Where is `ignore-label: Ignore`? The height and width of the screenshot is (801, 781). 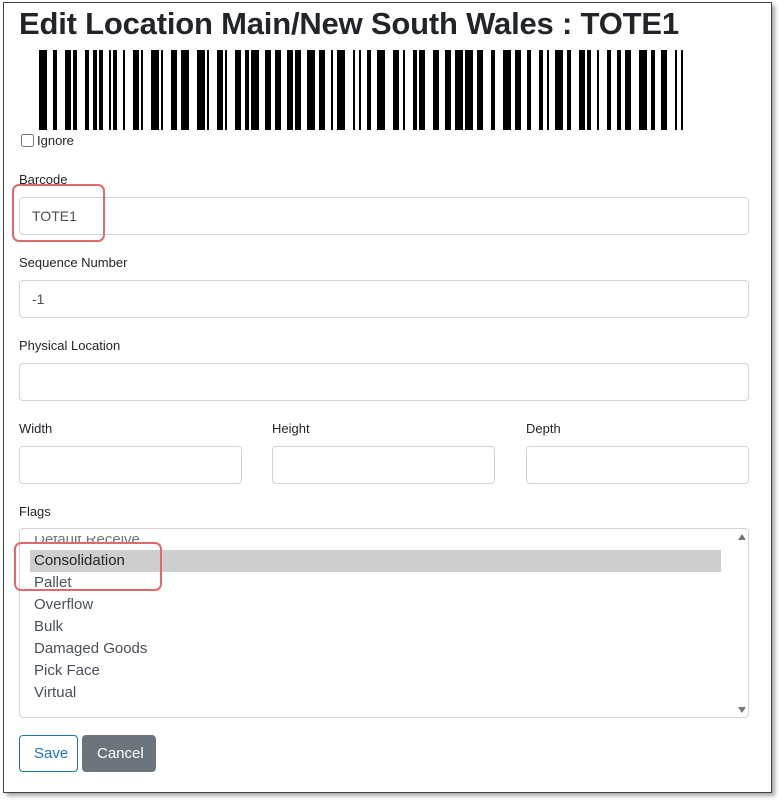
ignore-label: Ignore is located at coordinates (55, 140).